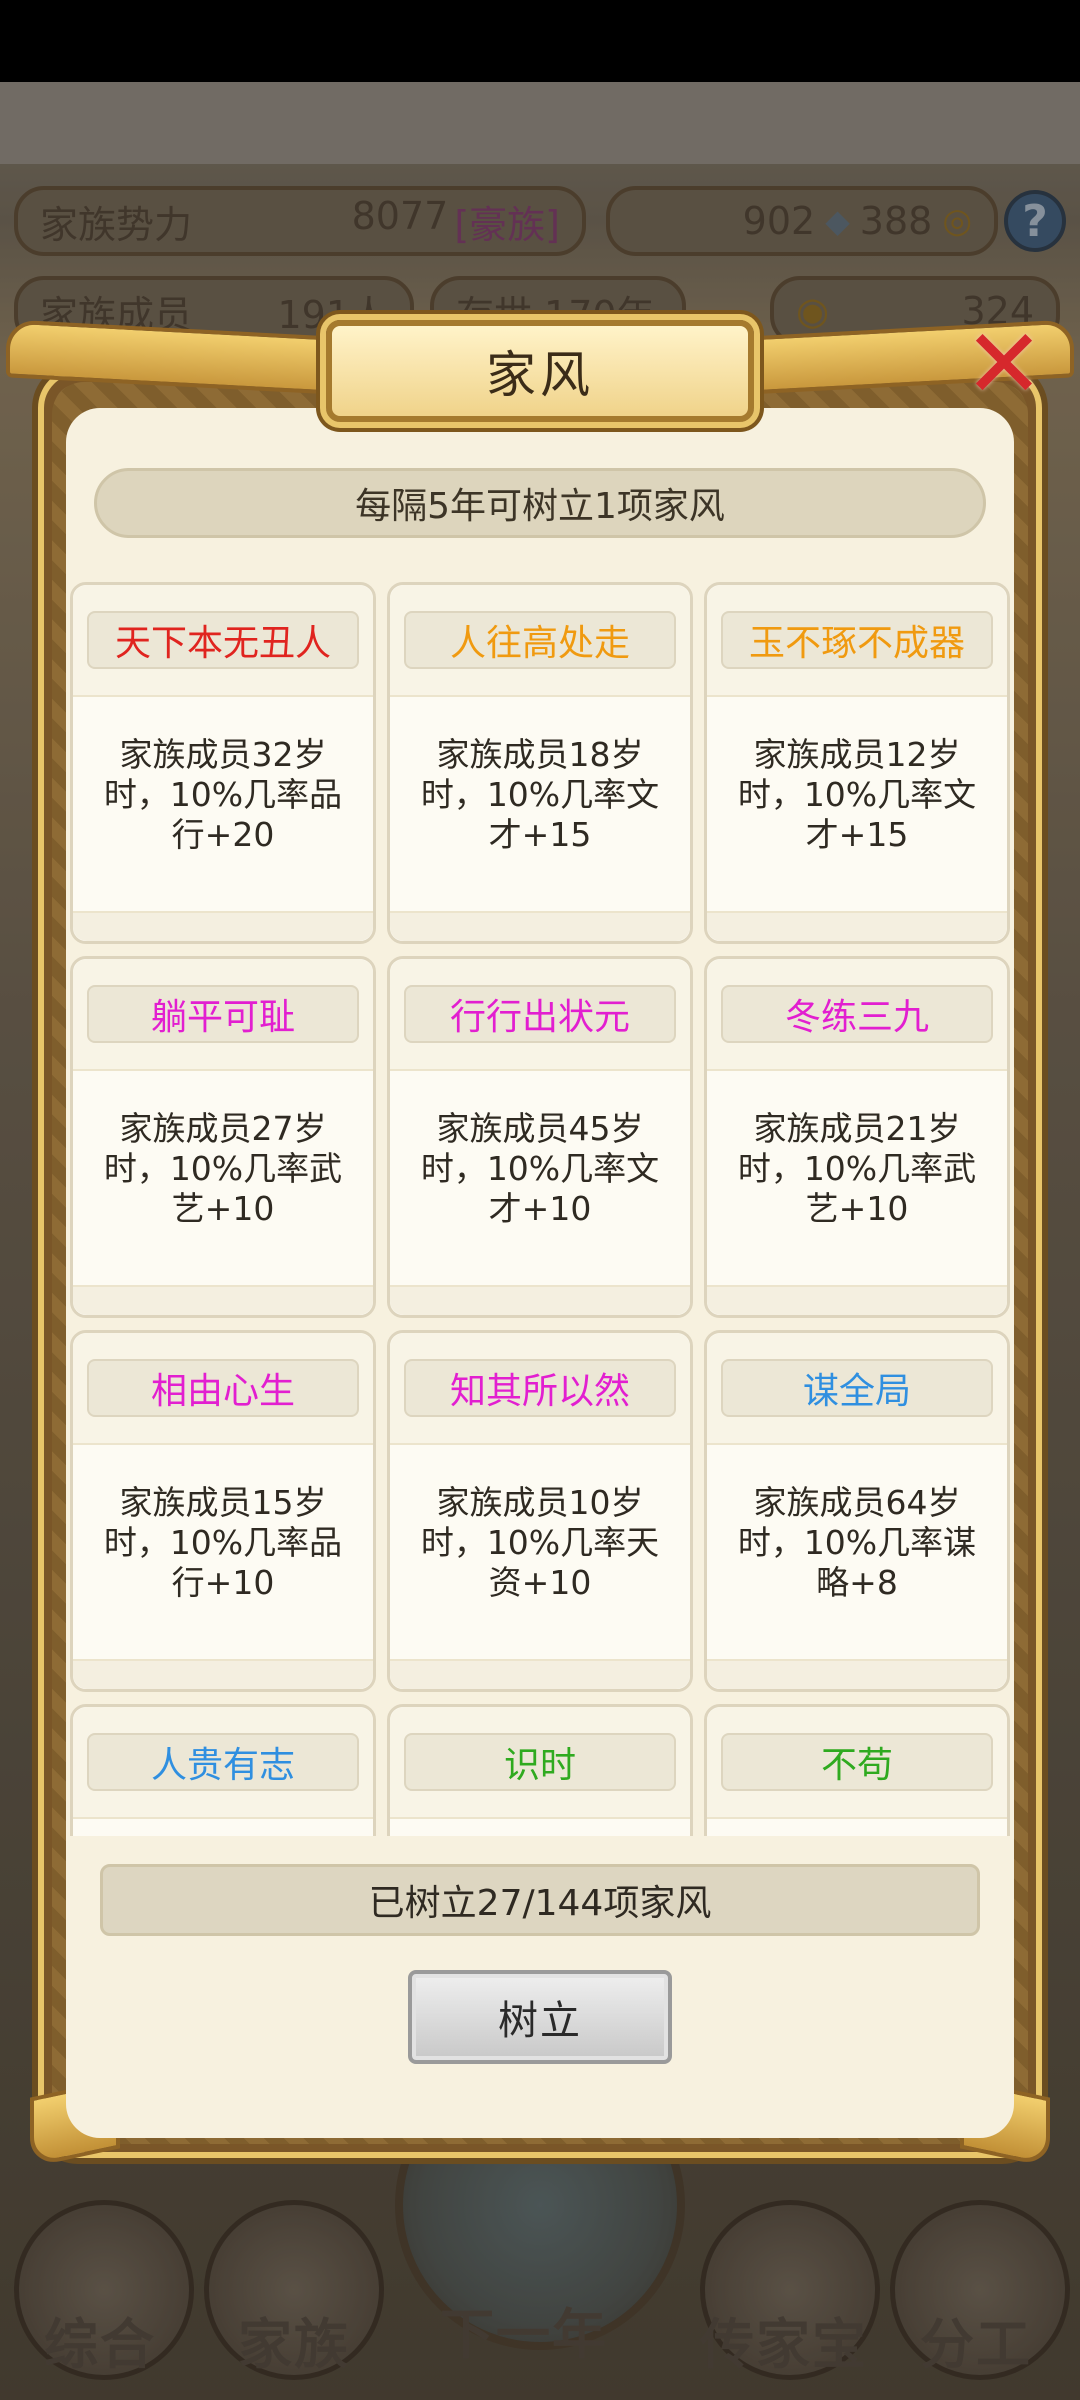 Image resolution: width=1080 pixels, height=2400 pixels. I want to click on close-icon: ✕, so click(1004, 364).